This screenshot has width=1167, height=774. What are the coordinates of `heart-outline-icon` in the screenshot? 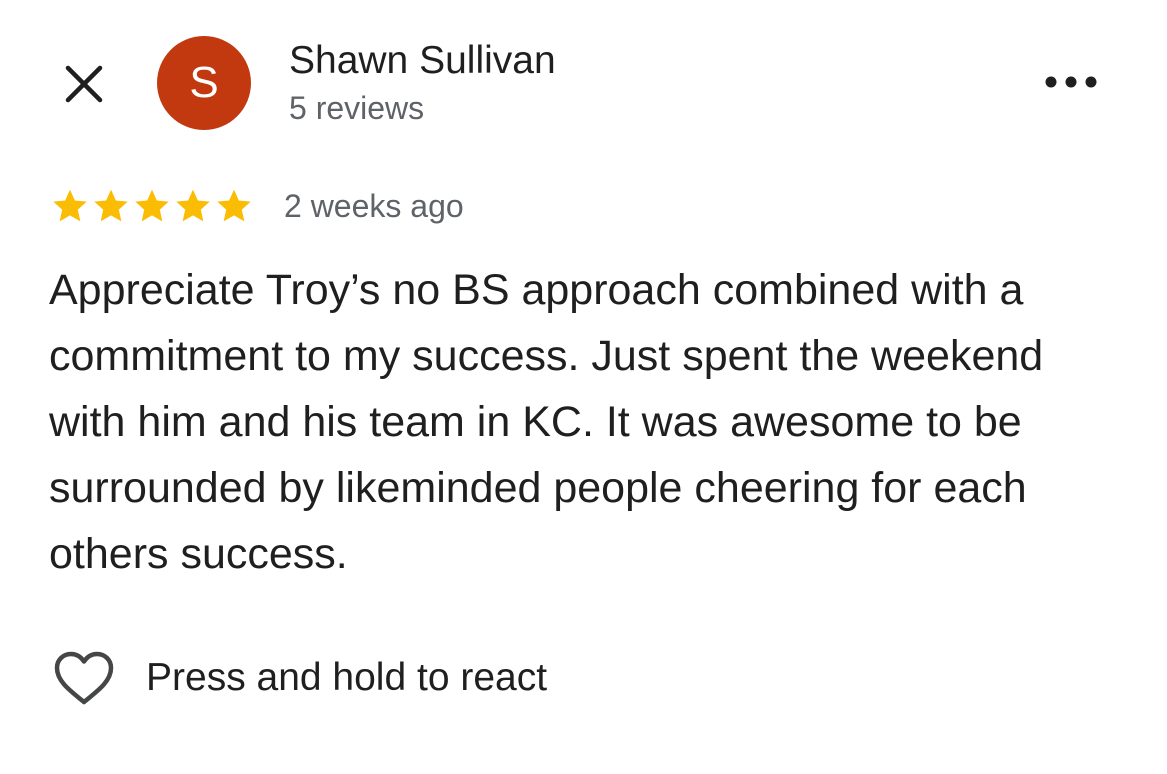 It's located at (84, 678).